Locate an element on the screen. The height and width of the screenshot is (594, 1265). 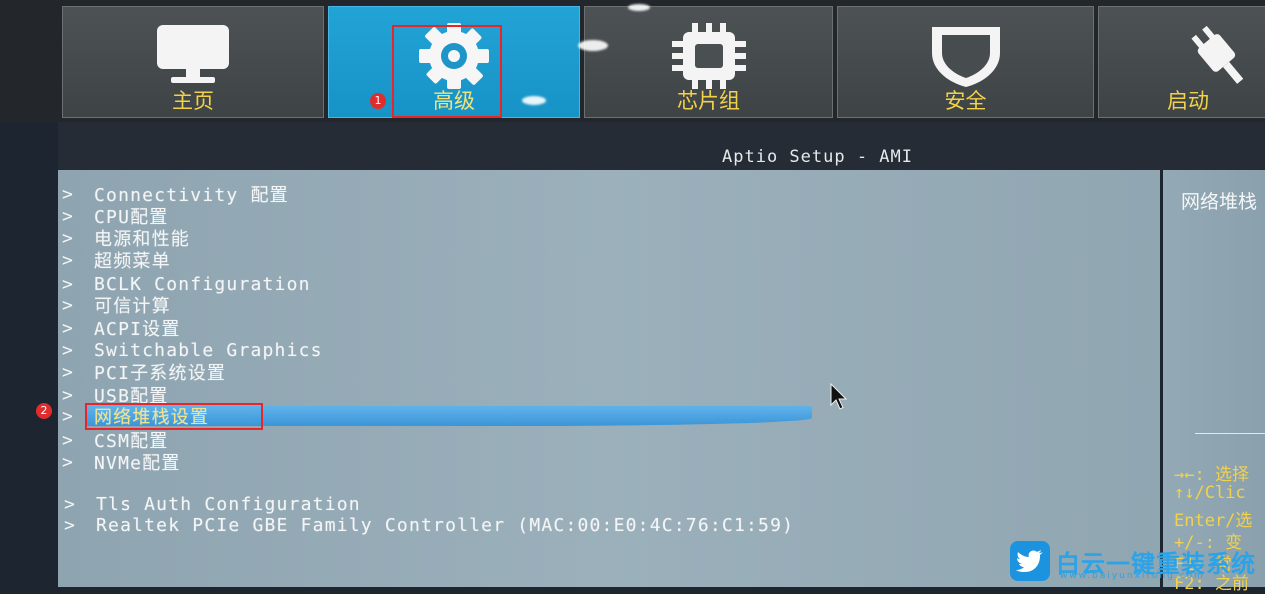
menu-item-power: > 电源和性能 is located at coordinates (126, 239).